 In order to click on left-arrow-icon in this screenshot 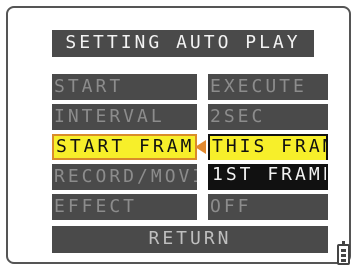, I will do `click(200, 147)`.